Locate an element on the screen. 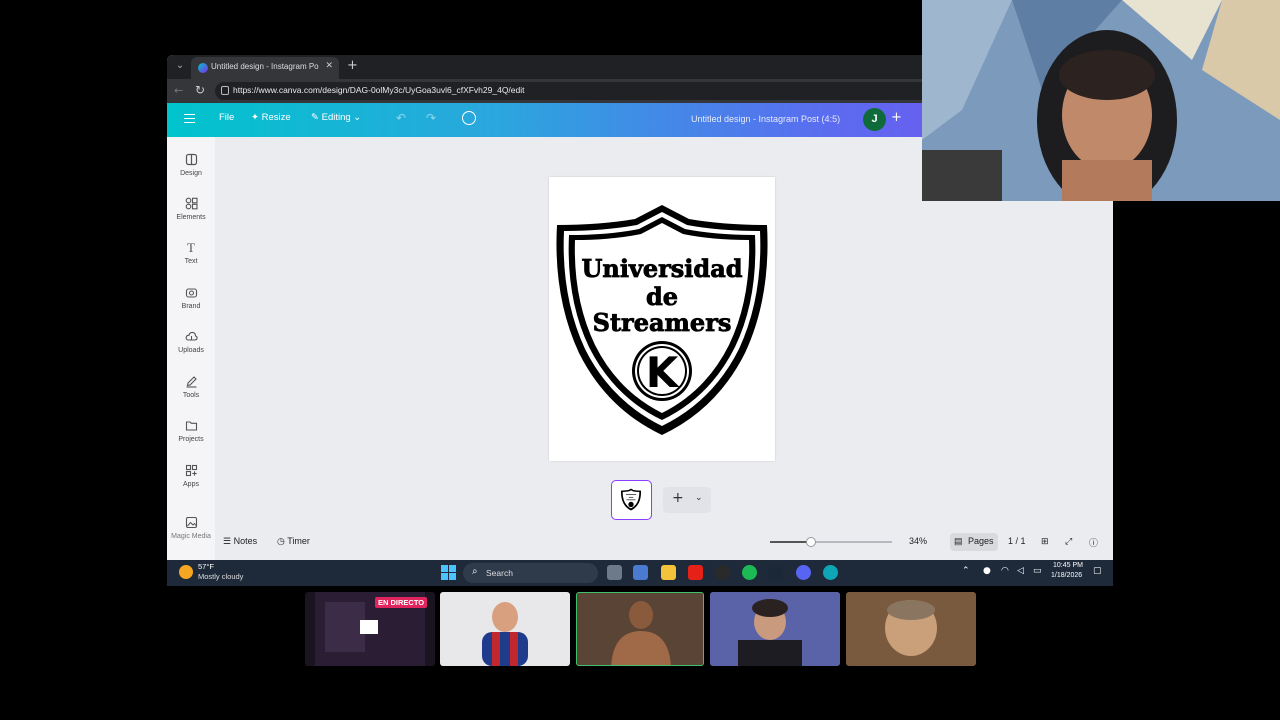 Image resolution: width=1280 pixels, height=720 pixels. pages-button: ▤ Pages is located at coordinates (974, 542).